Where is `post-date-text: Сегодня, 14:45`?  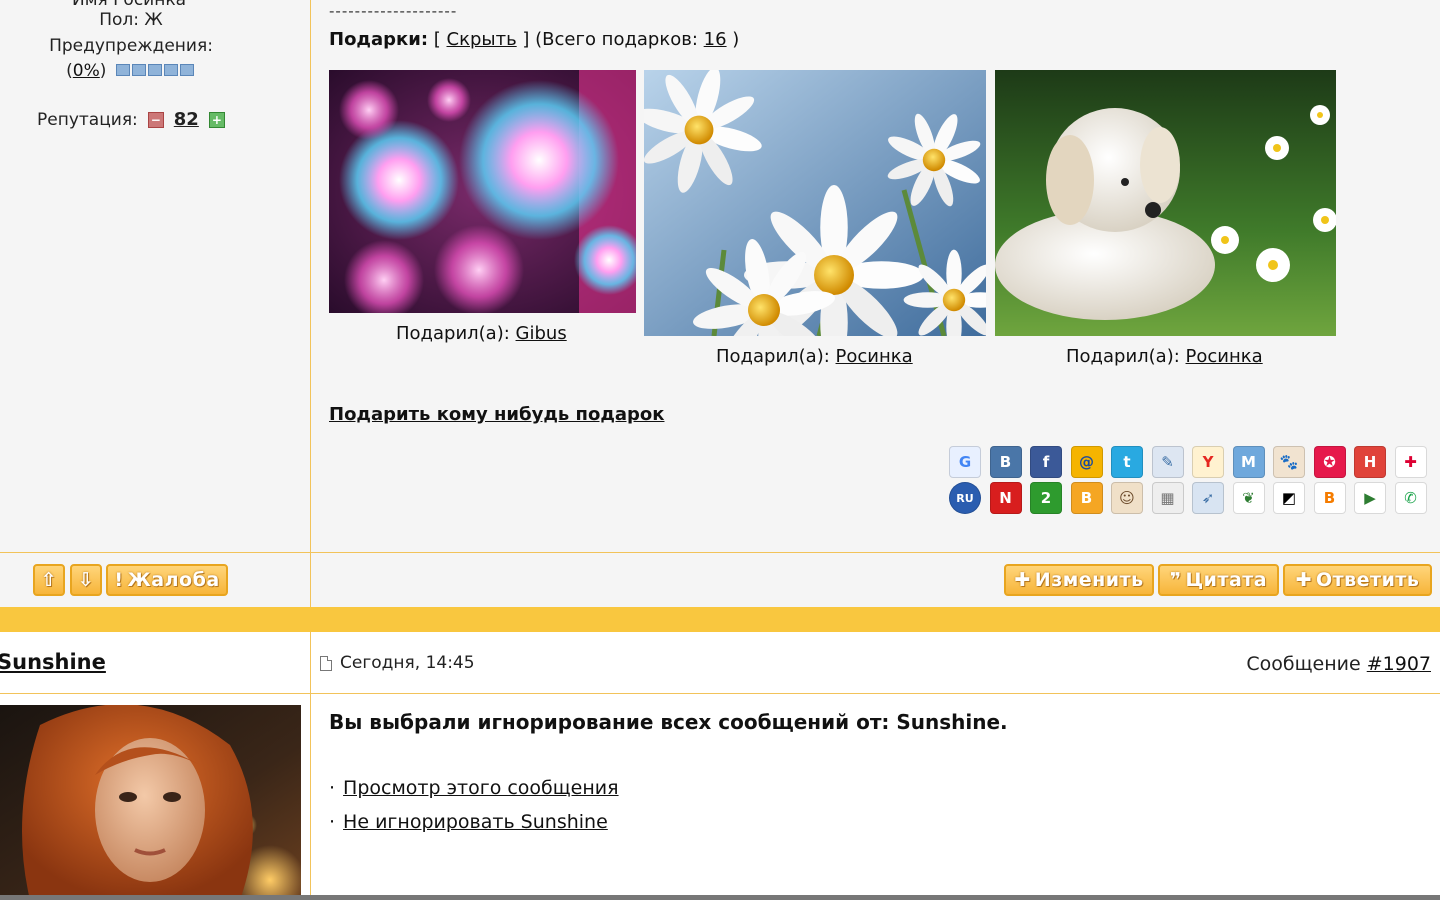 post-date-text: Сегодня, 14:45 is located at coordinates (407, 663).